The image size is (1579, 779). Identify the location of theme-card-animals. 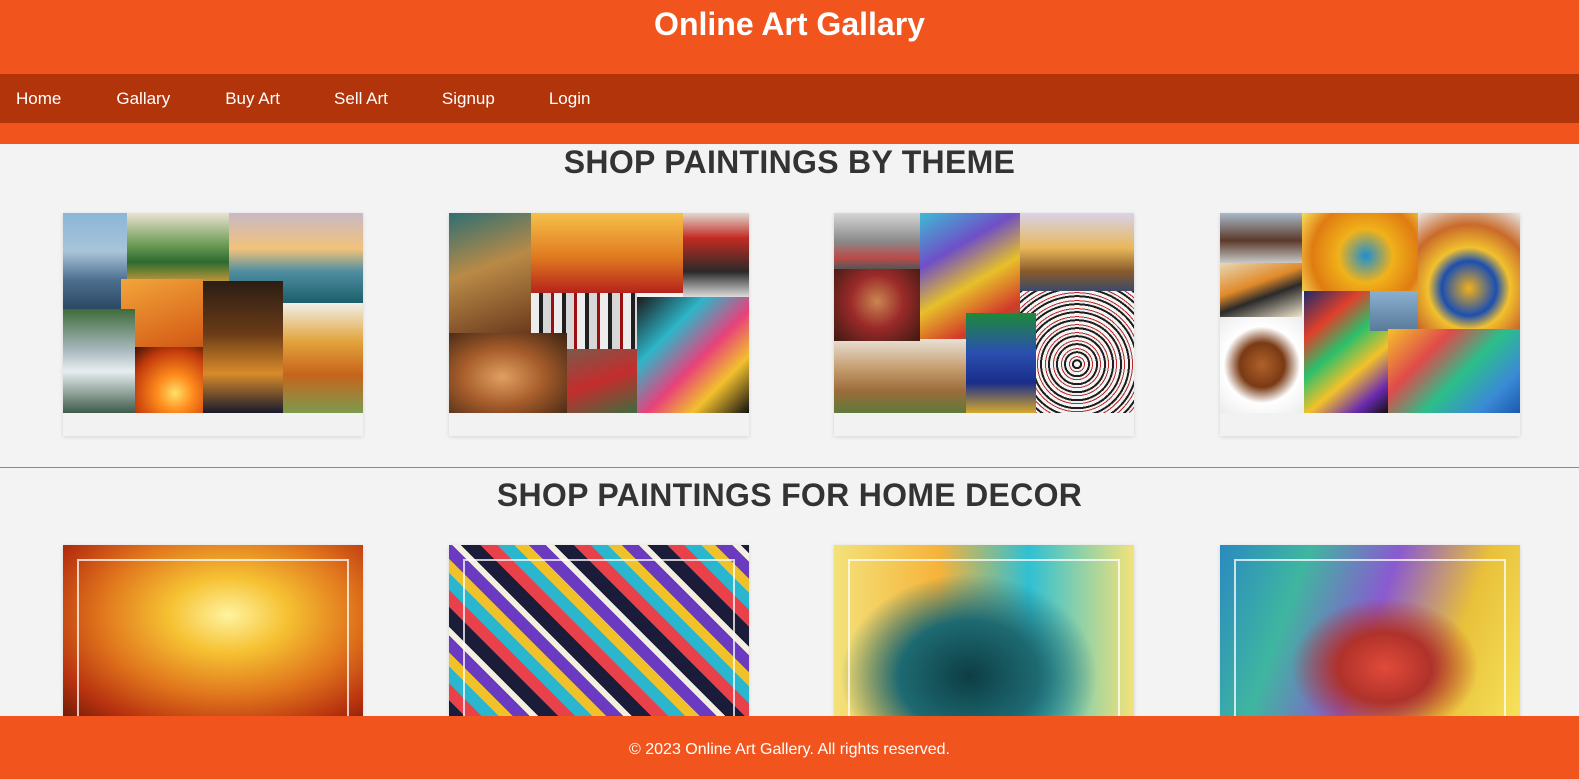
(1370, 324).